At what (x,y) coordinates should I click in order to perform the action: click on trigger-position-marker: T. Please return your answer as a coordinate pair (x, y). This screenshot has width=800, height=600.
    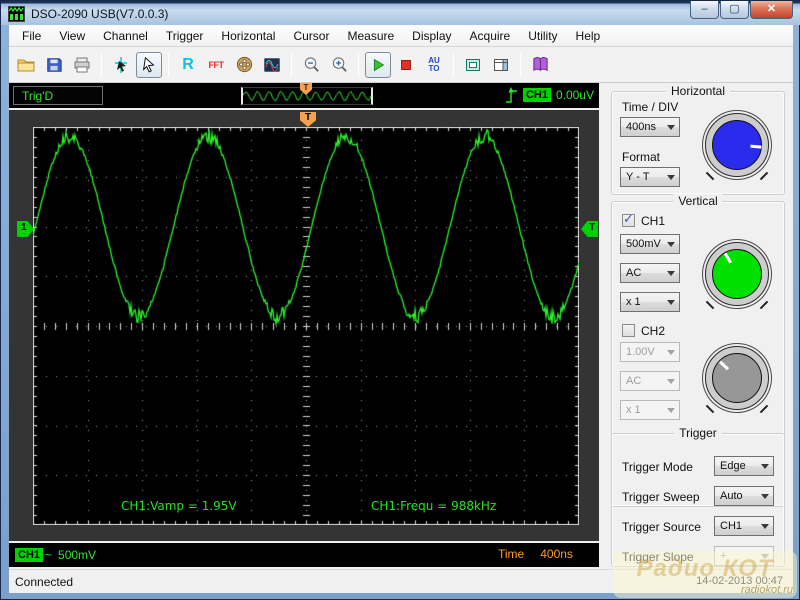
    Looking at the image, I should click on (308, 119).